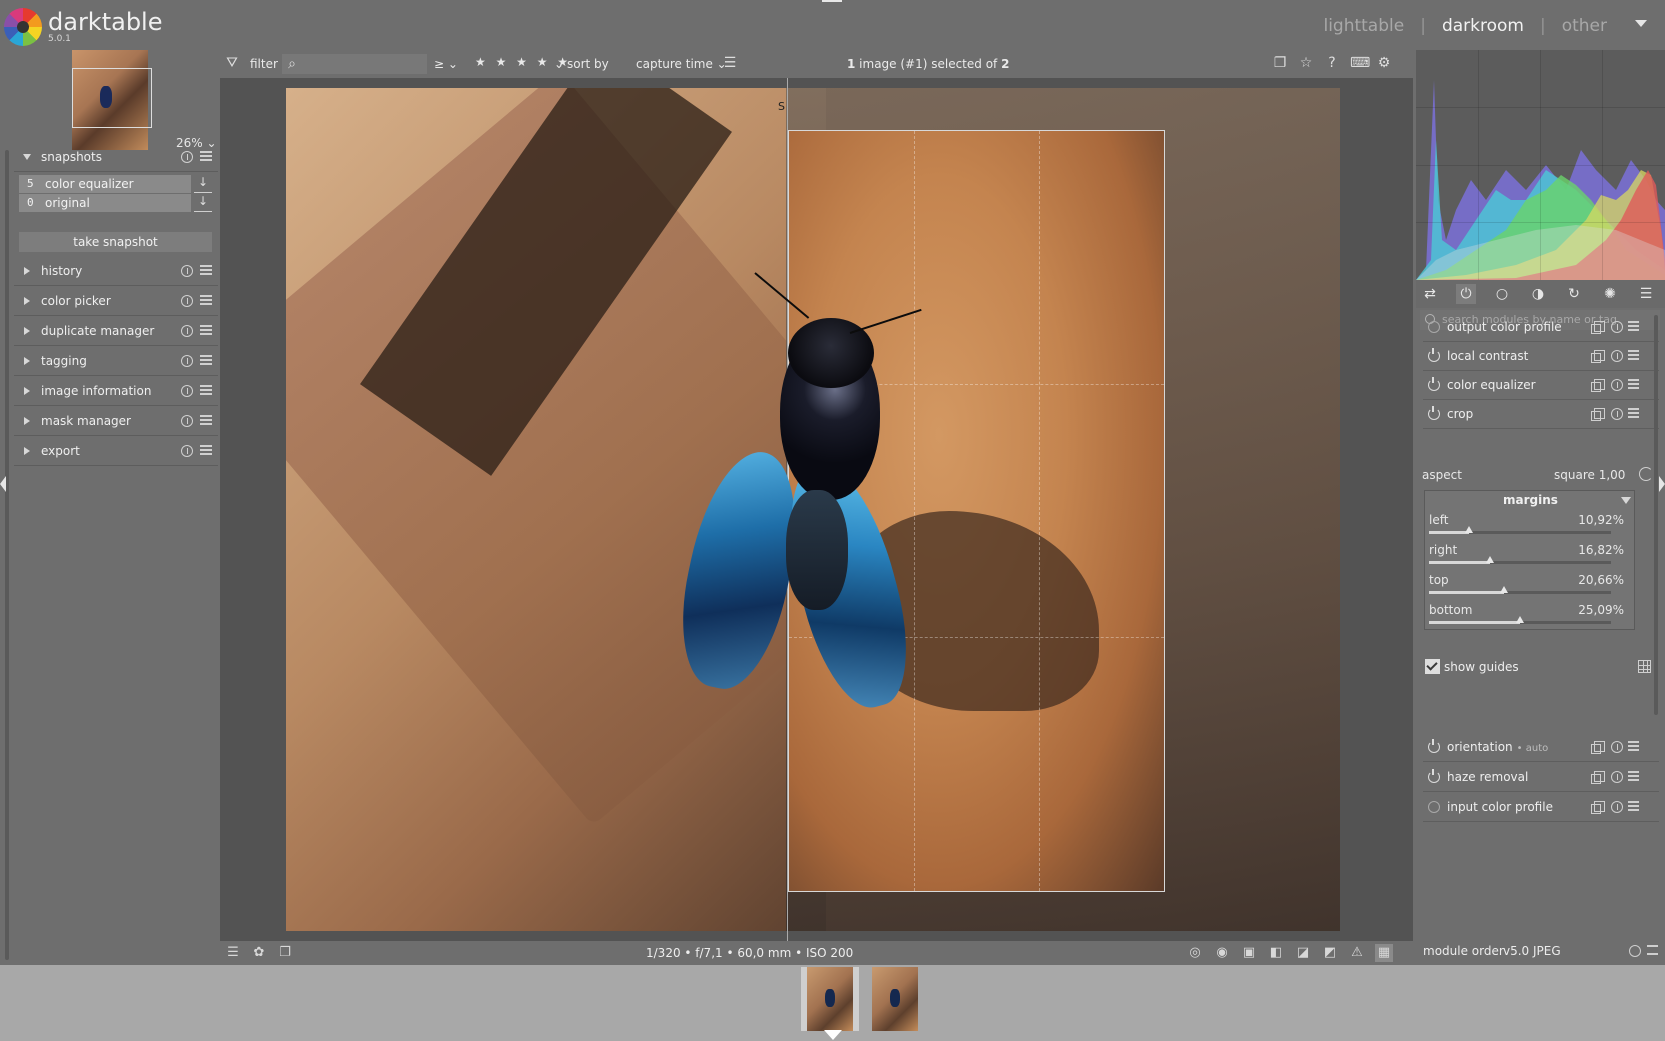 The image size is (1665, 1041). What do you see at coordinates (1610, 294) in the screenshot?
I see `effect-modules-tab-icon: ✺` at bounding box center [1610, 294].